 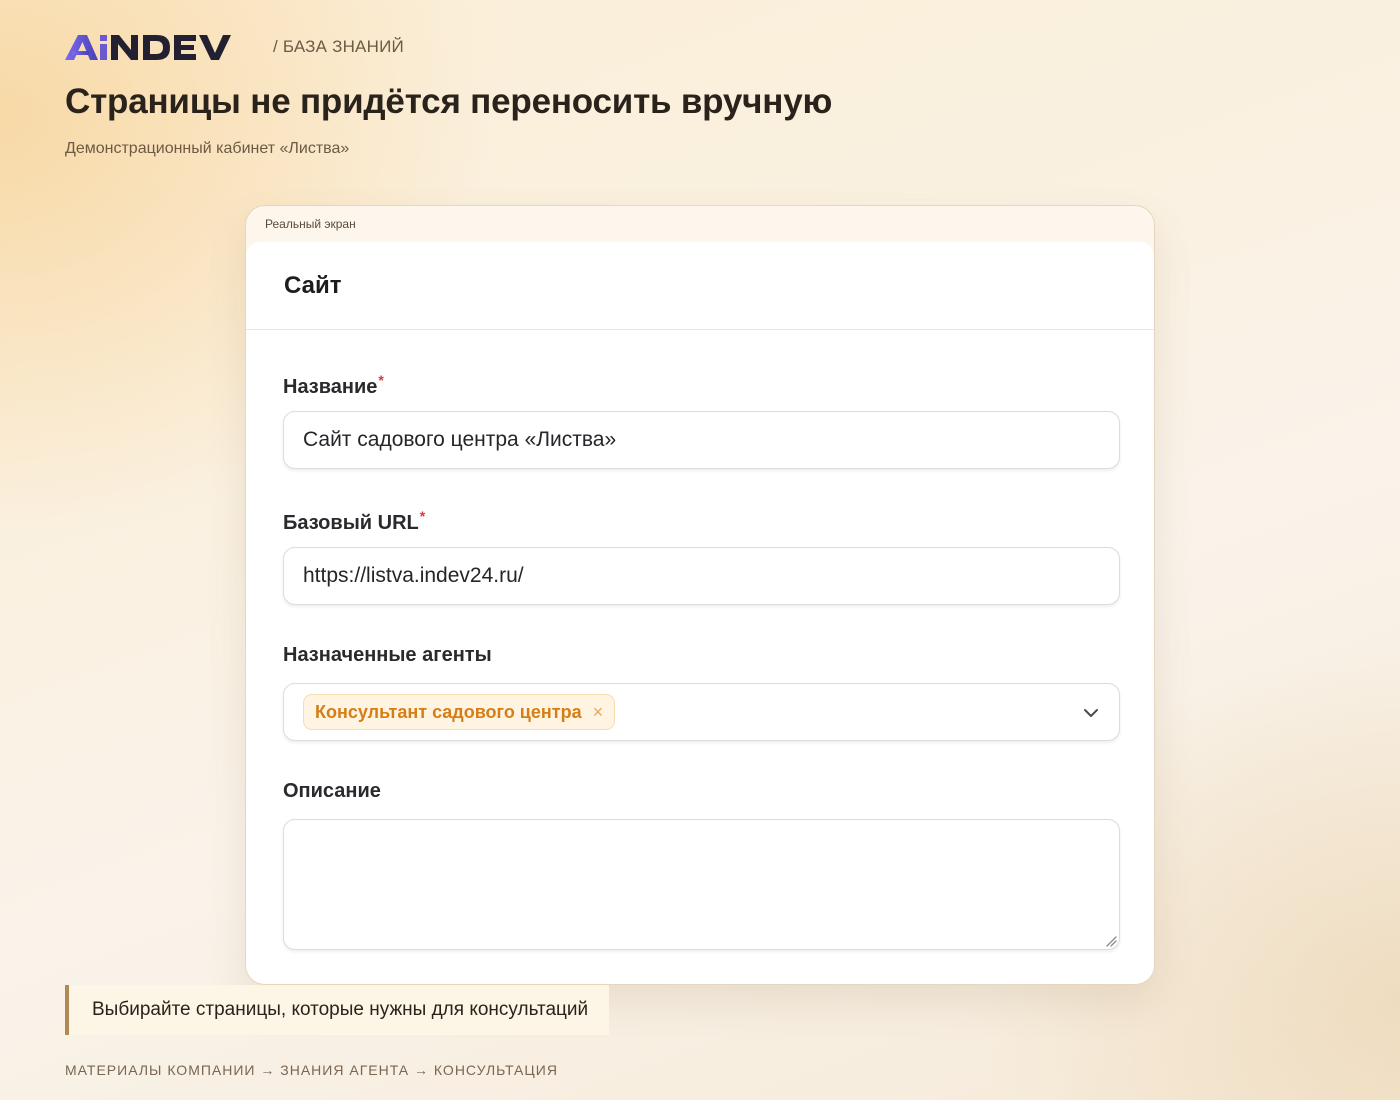 I want to click on agent-chip: Консультант садового центра ×, so click(x=459, y=712).